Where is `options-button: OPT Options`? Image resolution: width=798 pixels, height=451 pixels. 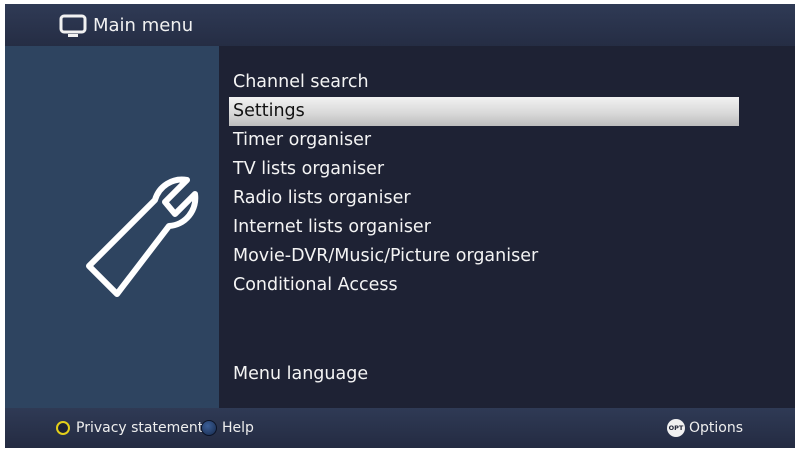
options-button: OPT Options is located at coordinates (705, 428).